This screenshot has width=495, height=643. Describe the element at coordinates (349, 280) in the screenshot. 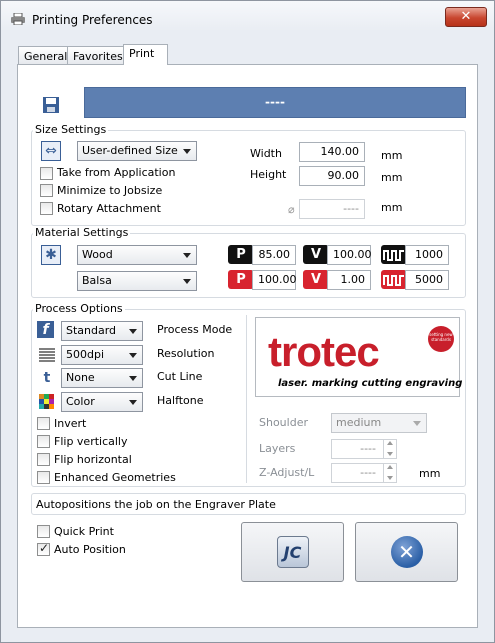

I see `velocity-field-2: 1.00` at that location.